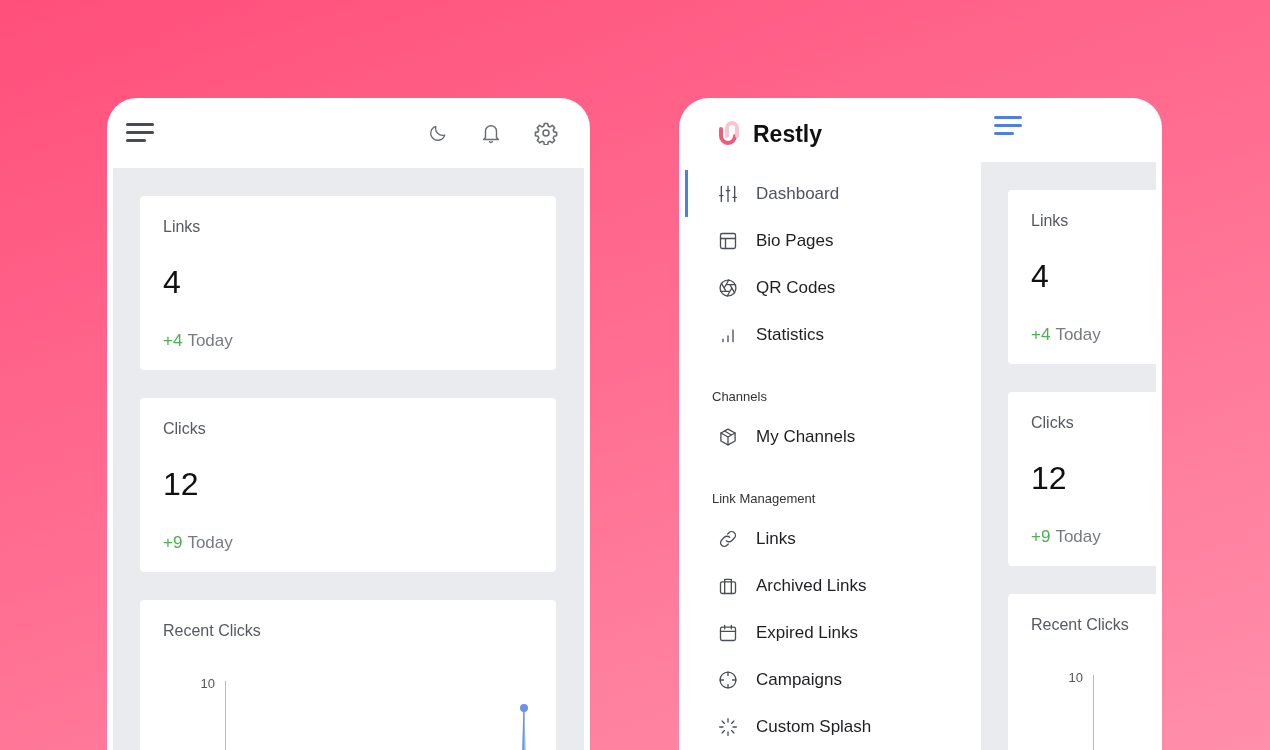 The image size is (1270, 750). Describe the element at coordinates (833, 240) in the screenshot. I see `nav-item: Bio Pages` at that location.